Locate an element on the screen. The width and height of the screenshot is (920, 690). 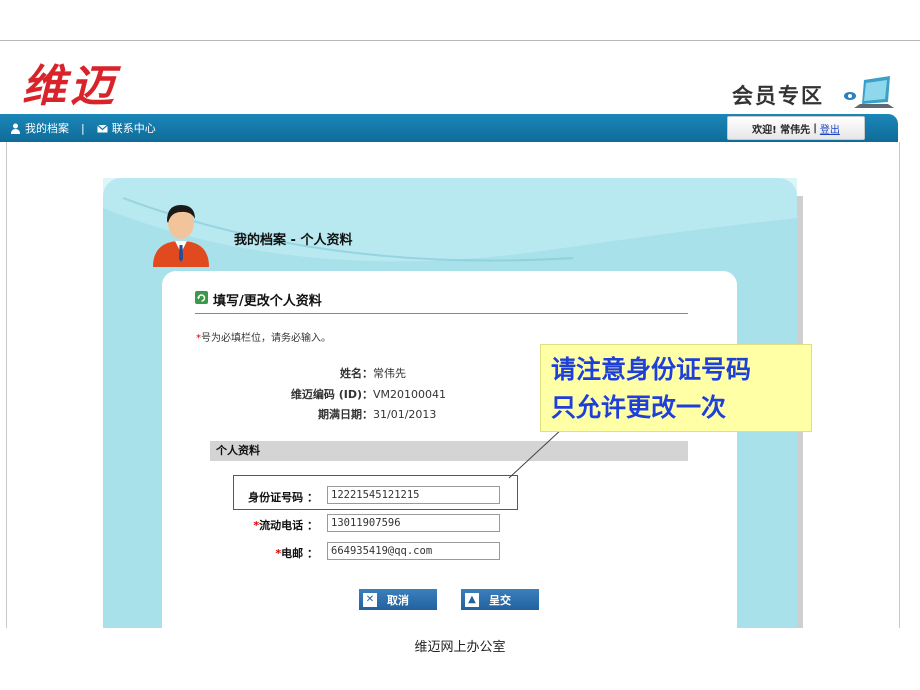
required-note-text: 号为必填栏位，请务必输入。 is located at coordinates (266, 338).